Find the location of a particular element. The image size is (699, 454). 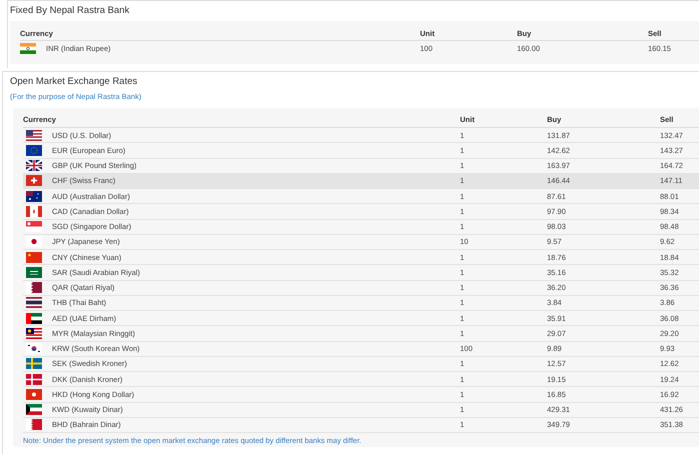

section-title: Open Market Exchange Rates is located at coordinates (74, 82).